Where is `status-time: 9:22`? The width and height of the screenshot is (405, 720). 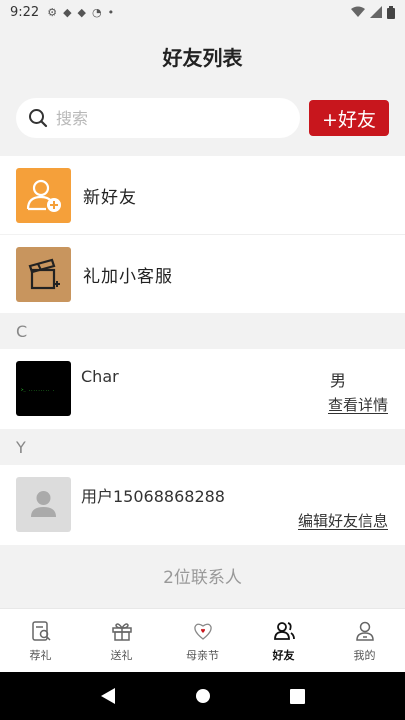
status-time: 9:22 is located at coordinates (25, 12).